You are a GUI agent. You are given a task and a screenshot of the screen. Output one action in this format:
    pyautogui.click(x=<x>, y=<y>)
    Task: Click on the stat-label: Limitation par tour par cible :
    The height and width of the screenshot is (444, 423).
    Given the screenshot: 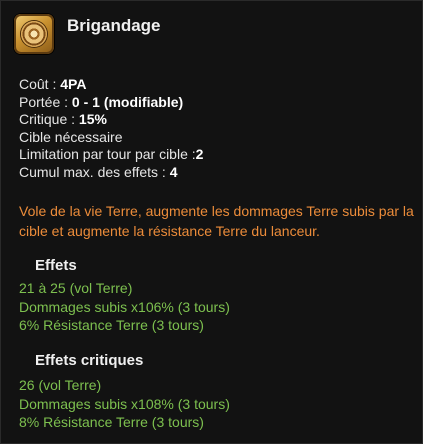 What is the action you would take?
    pyautogui.click(x=107, y=154)
    